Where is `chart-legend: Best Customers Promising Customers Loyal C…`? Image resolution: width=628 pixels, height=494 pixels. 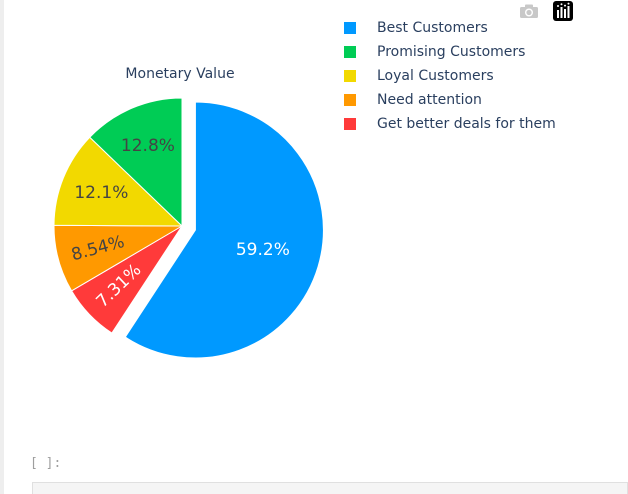
chart-legend: Best Customers Promising Customers Loyal C… is located at coordinates (450, 76).